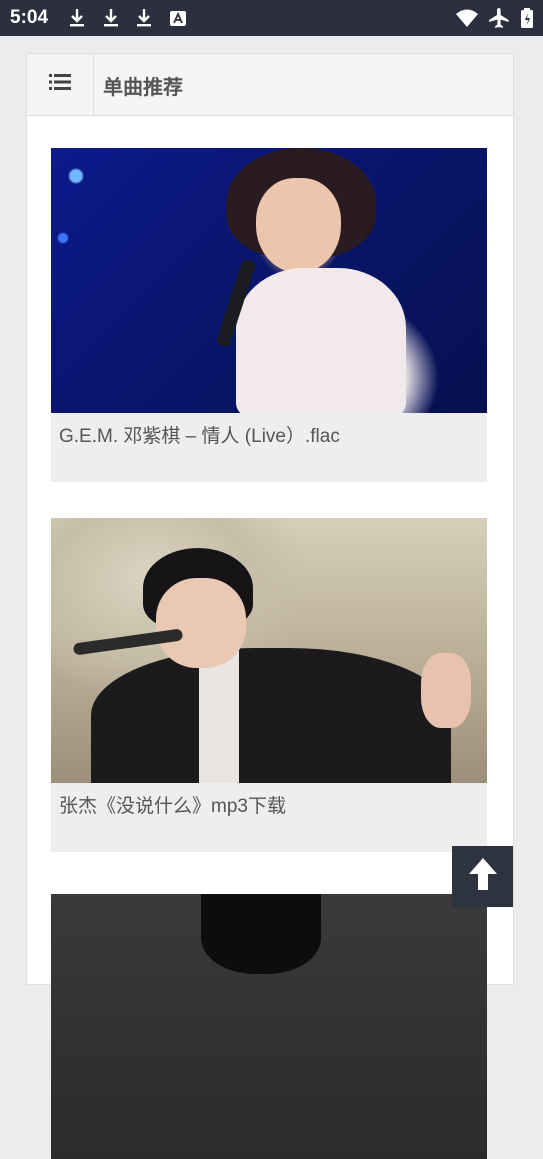 The width and height of the screenshot is (543, 1159). Describe the element at coordinates (143, 88) in the screenshot. I see `card-title: 单曲推荐` at that location.